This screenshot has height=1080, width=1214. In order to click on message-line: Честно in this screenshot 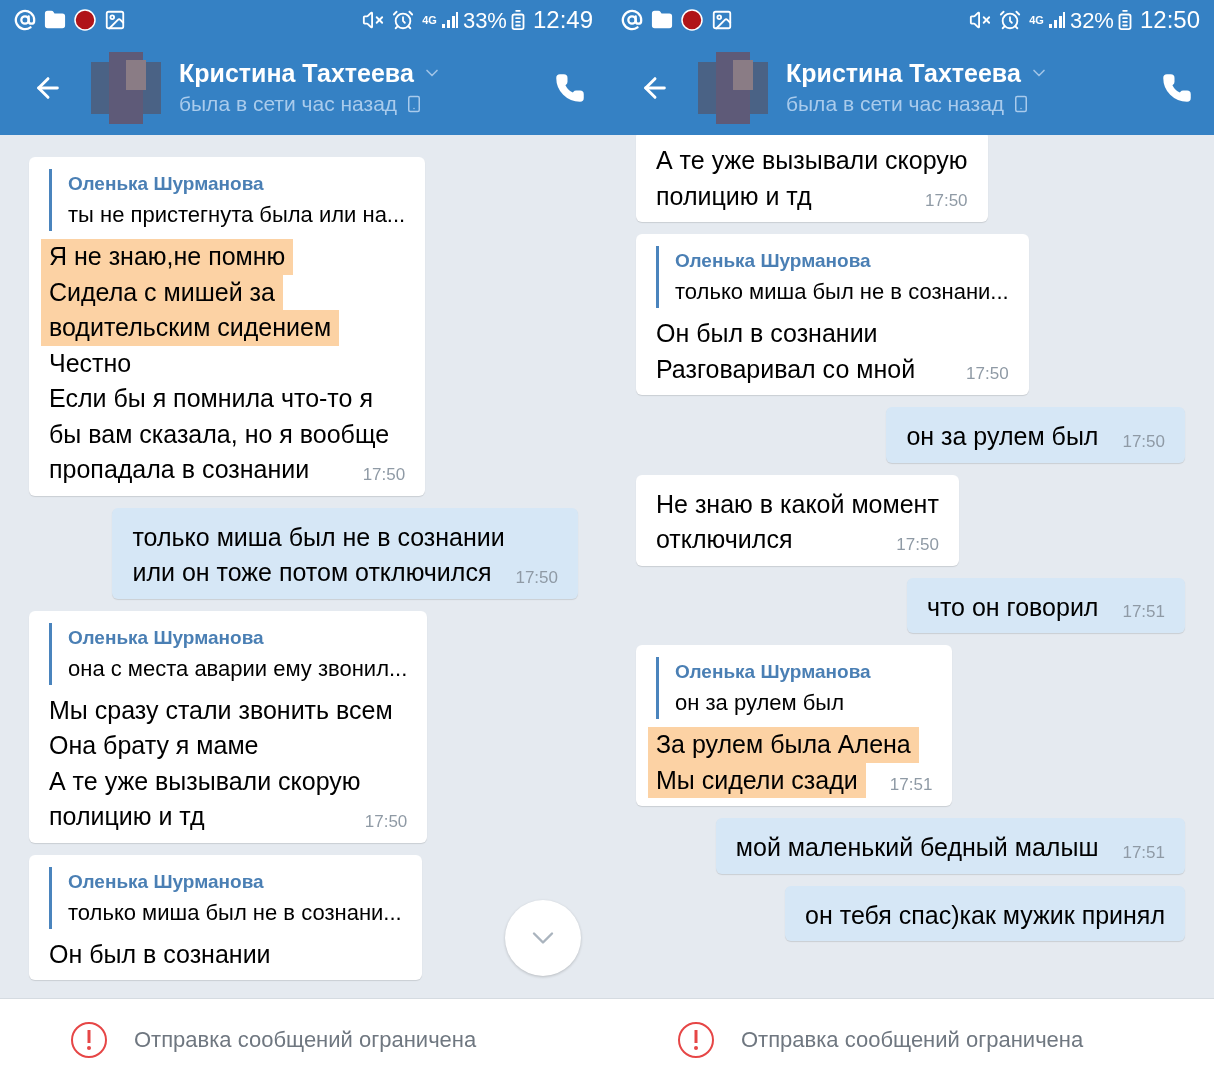, I will do `click(90, 363)`.